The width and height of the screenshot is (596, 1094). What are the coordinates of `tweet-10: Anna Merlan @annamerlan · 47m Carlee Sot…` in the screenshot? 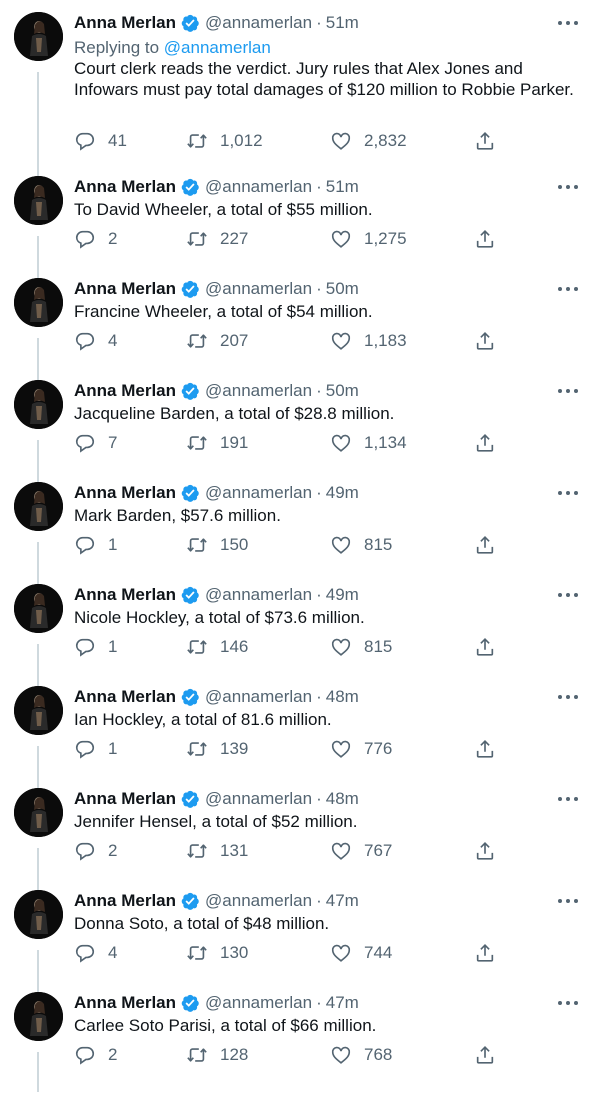 It's located at (298, 1043).